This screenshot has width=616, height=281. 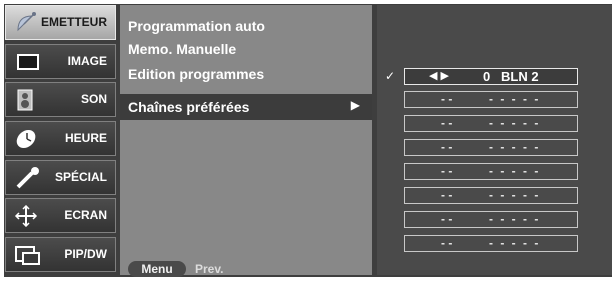 What do you see at coordinates (182, 49) in the screenshot?
I see `menu-item-memo-manuelle: Memo. Manuelle` at bounding box center [182, 49].